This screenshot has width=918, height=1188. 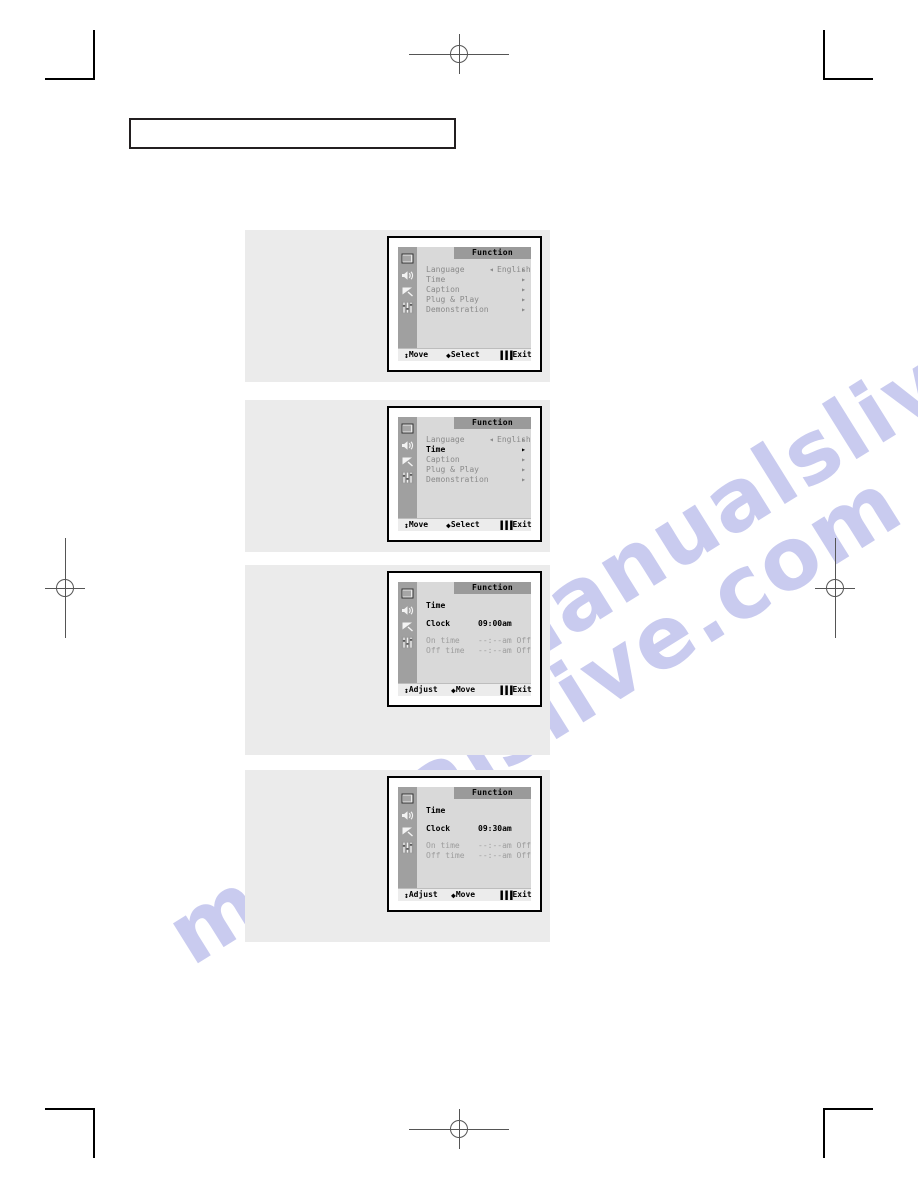 I want to click on registration-mark-left, so click(x=65, y=588).